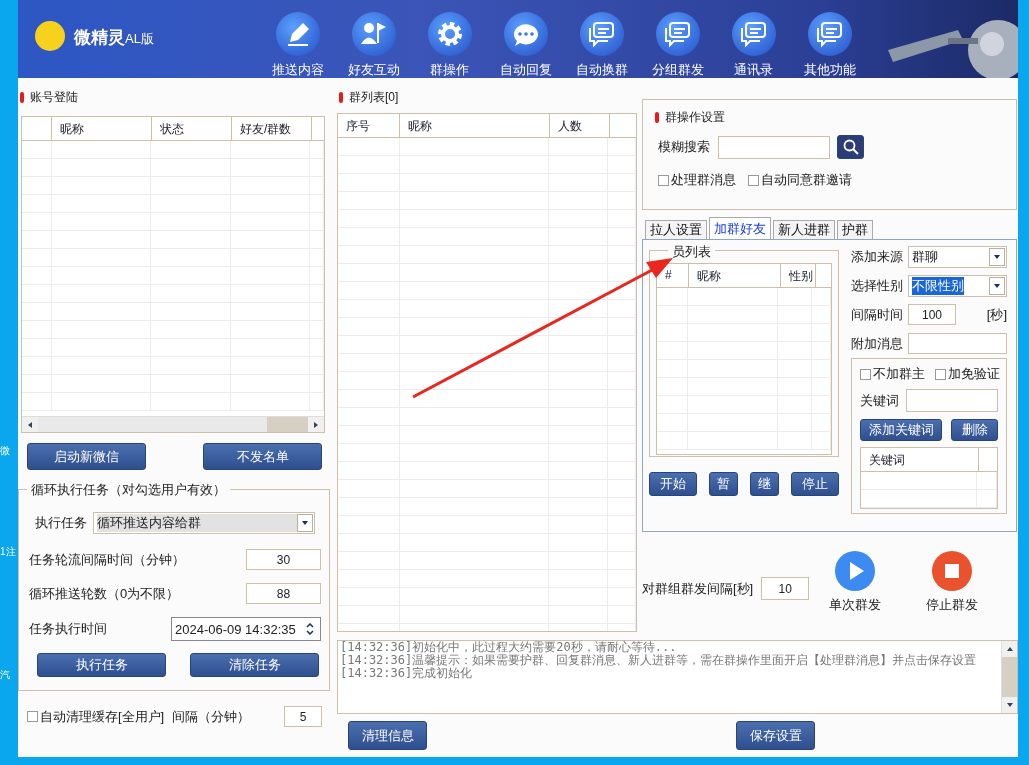 The height and width of the screenshot is (765, 1029). I want to click on nav-button: 自动回复, so click(525, 40).